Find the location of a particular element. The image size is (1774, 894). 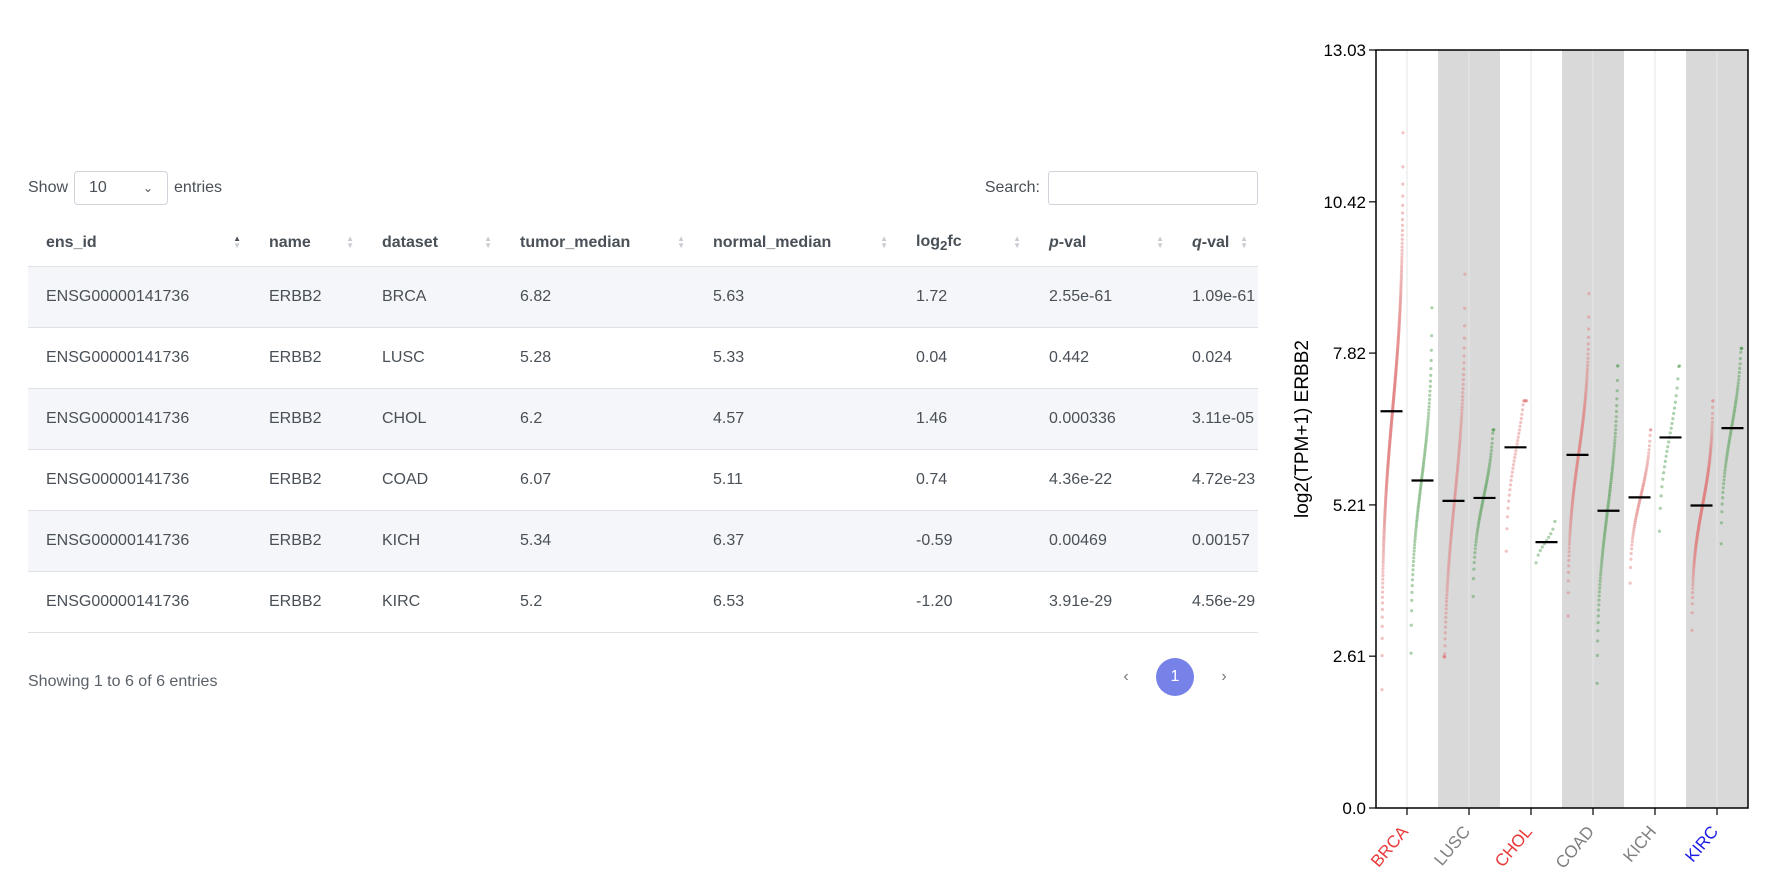

table-controls: Show 10 ⌄ entries Search: is located at coordinates (643, 189).